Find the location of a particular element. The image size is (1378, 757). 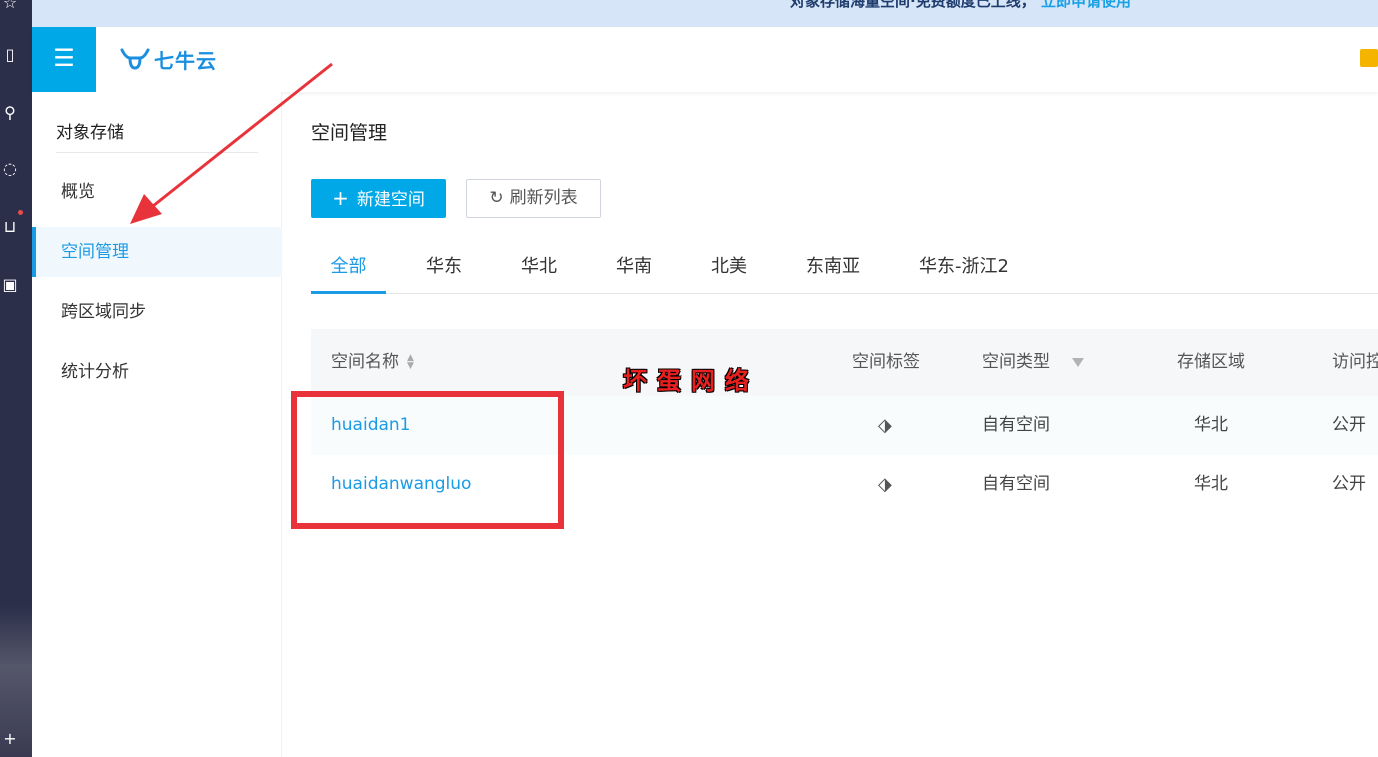

book-icon: ▯ is located at coordinates (10, 55).